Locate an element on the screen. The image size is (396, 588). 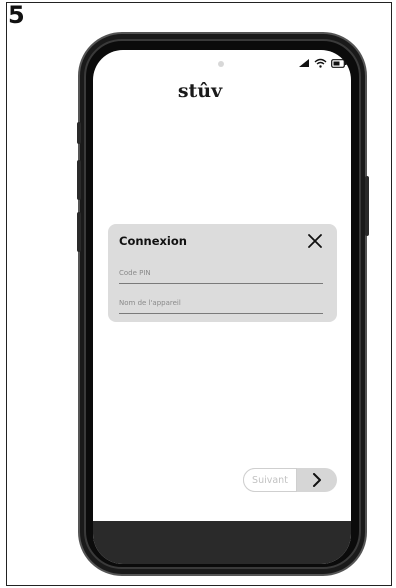
phone-side-button-volume-down is located at coordinates (79, 232).